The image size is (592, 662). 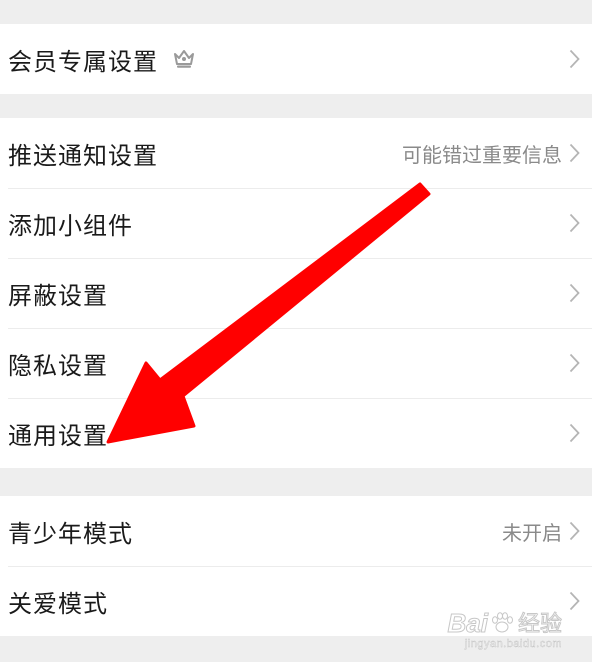 What do you see at coordinates (58, 295) in the screenshot?
I see `block-settings-label: 屏蔽设置` at bounding box center [58, 295].